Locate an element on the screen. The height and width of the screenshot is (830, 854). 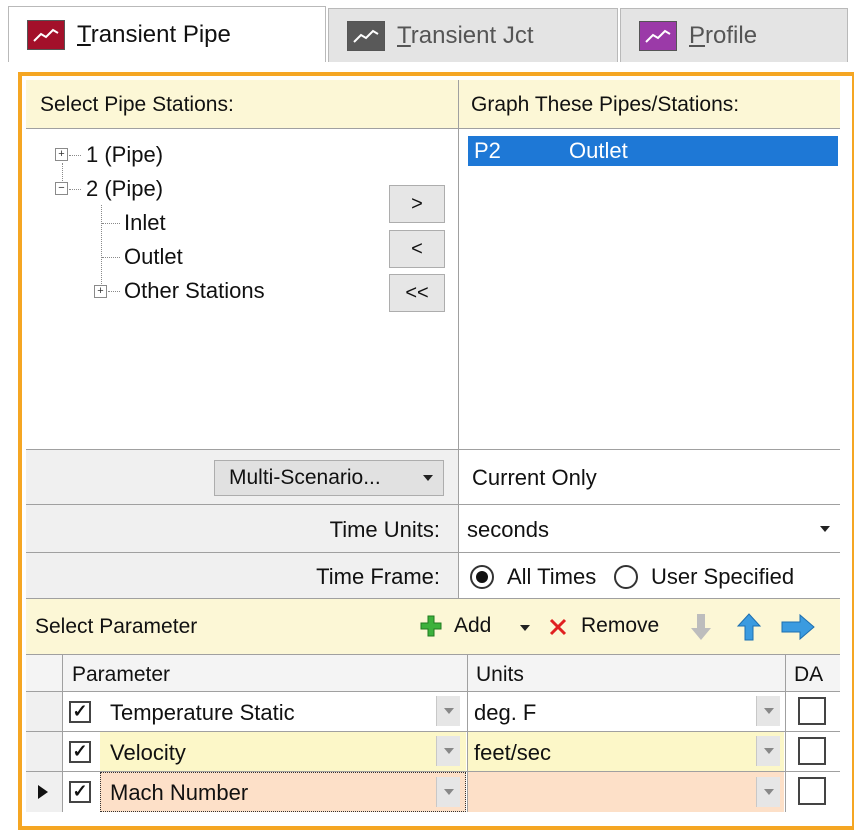
stations-header: Select Pipe Stations: is located at coordinates (242, 104).